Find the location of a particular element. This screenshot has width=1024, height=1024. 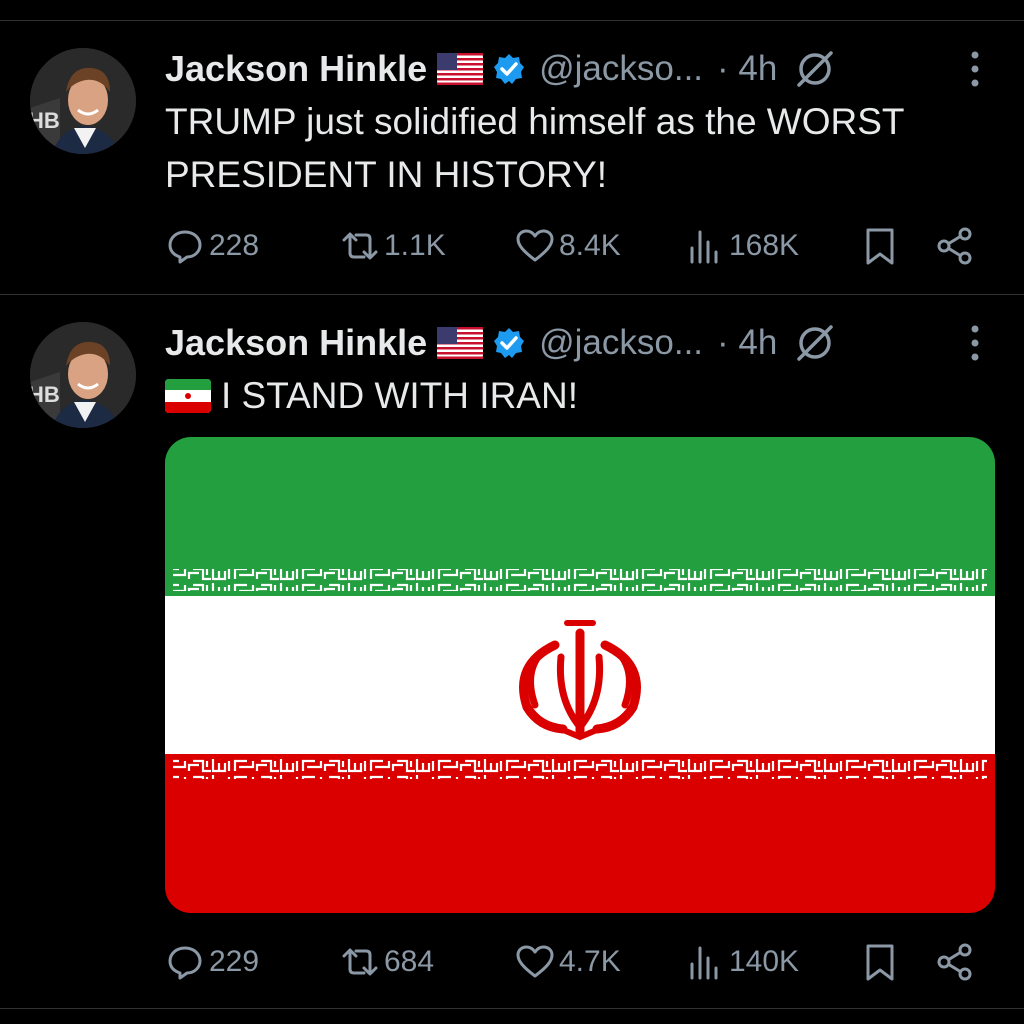

action-bar: 229 684 4.7K 140K is located at coordinates (580, 962).